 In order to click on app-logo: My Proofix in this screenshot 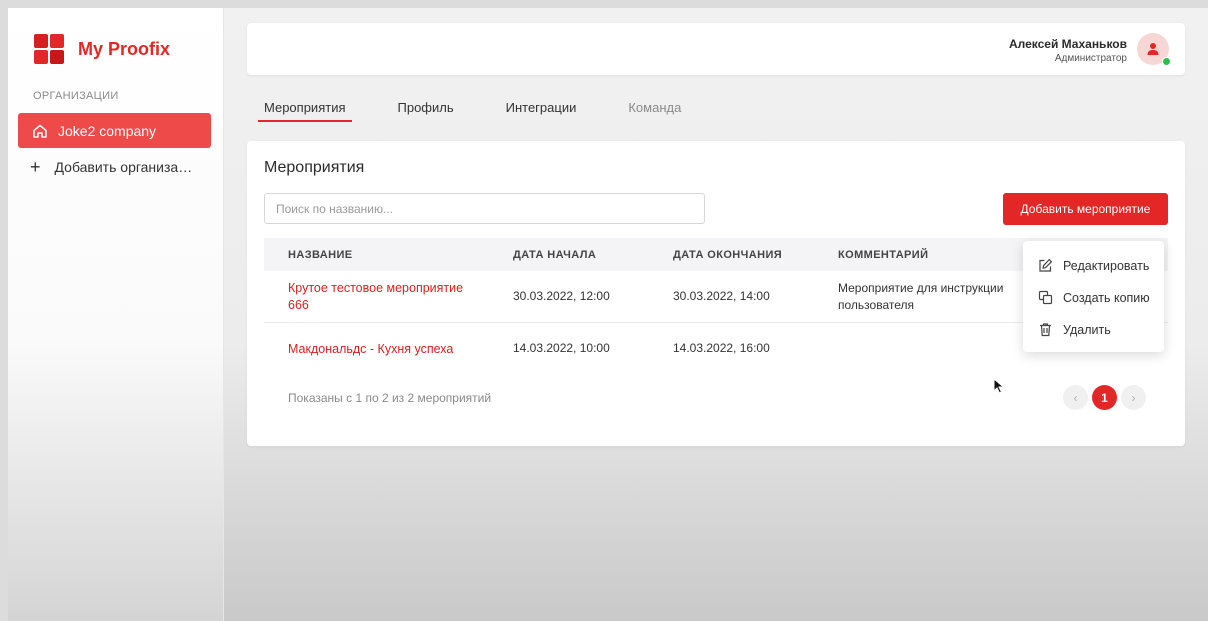, I will do `click(102, 49)`.